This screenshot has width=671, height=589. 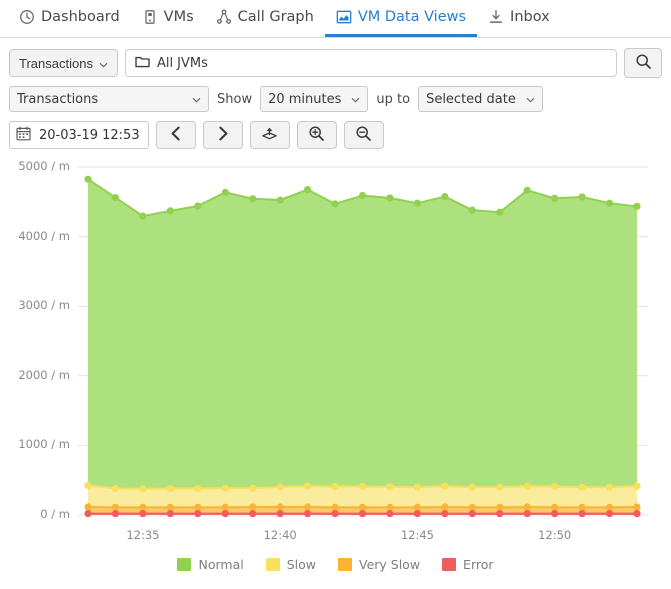 What do you see at coordinates (314, 99) in the screenshot?
I see `range-select: 20 minutes` at bounding box center [314, 99].